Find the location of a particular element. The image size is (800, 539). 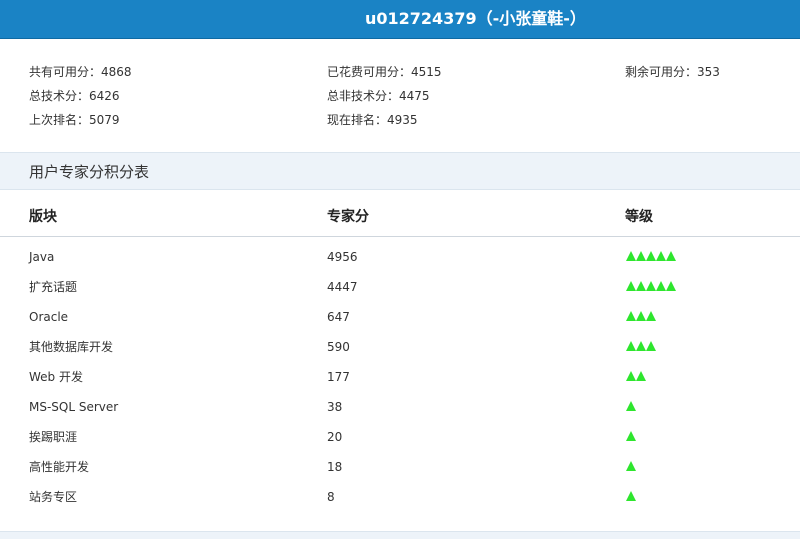

board-name: 其他数据库开发 is located at coordinates (71, 347).